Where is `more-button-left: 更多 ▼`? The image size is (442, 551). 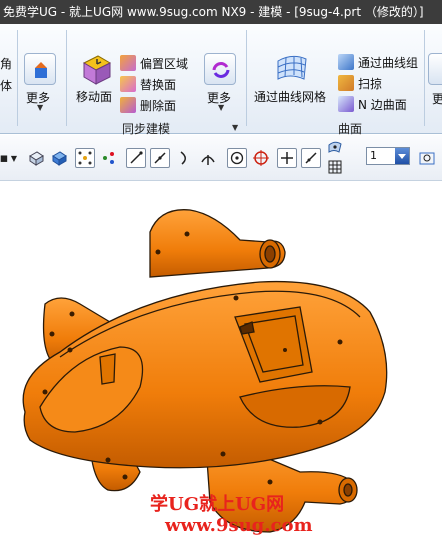
more-button-left: 更多 ▼ is located at coordinates (40, 81).